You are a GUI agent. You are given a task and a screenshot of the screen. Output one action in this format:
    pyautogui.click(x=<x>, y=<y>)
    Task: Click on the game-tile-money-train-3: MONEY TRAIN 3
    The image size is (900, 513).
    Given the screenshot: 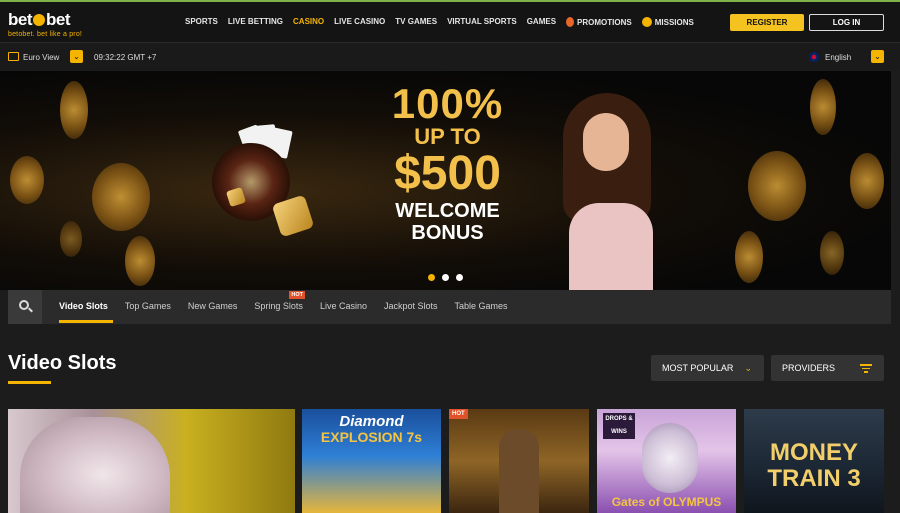 What is the action you would take?
    pyautogui.click(x=814, y=461)
    